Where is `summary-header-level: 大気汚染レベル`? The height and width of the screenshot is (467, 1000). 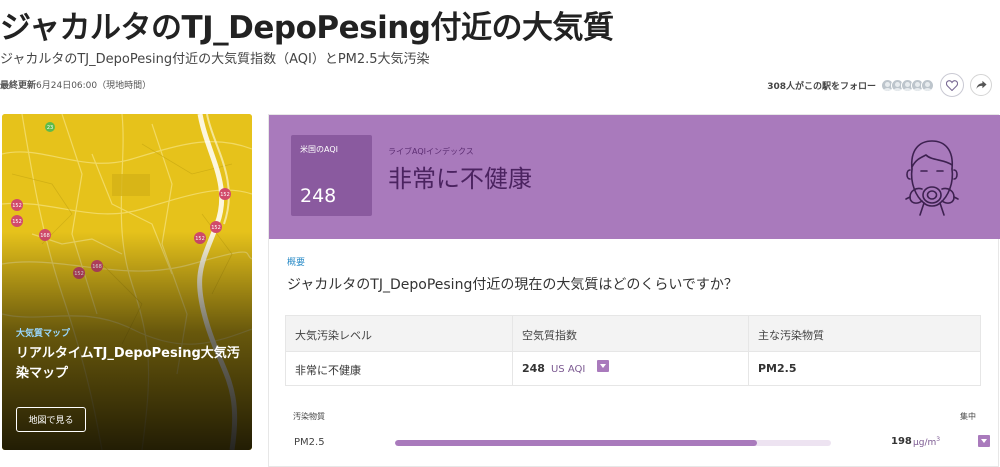
summary-header-level: 大気汚染レベル is located at coordinates (333, 335).